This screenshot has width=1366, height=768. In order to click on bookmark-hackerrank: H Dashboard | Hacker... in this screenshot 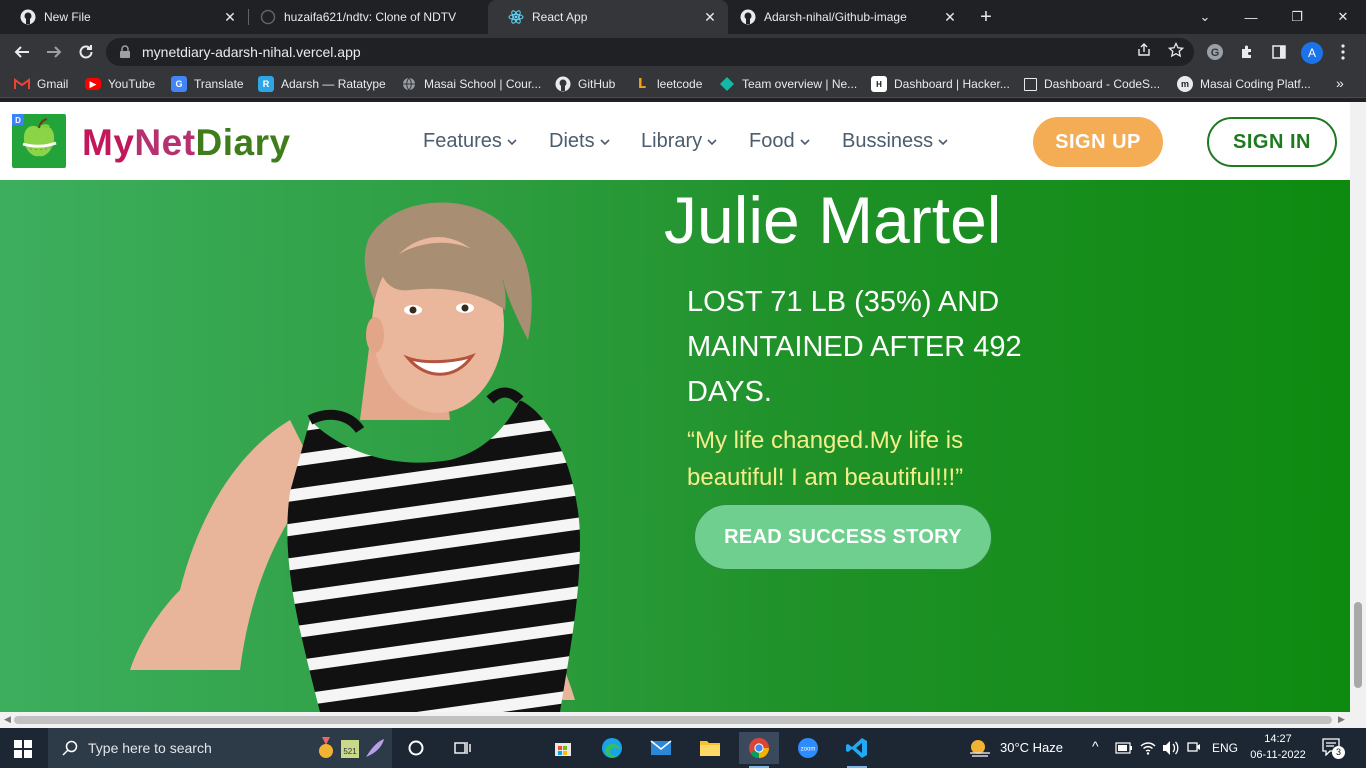, I will do `click(940, 84)`.